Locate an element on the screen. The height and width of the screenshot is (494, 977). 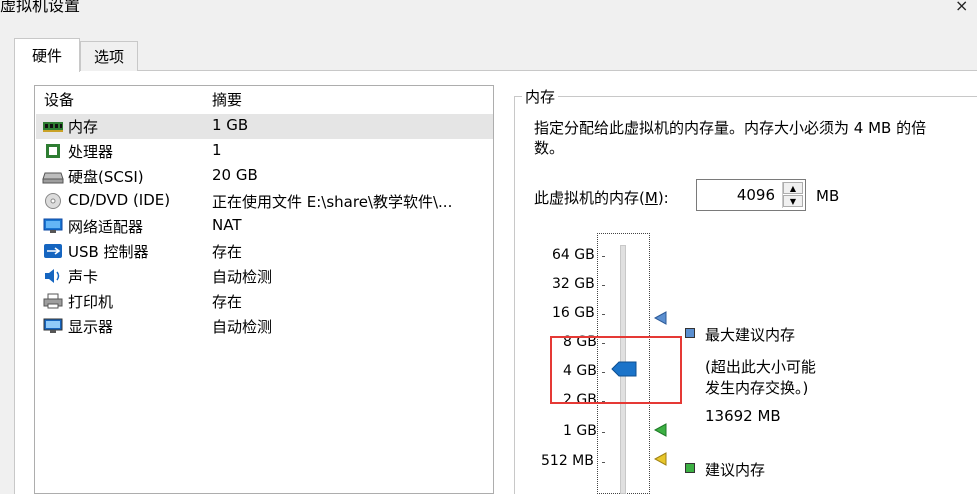
device-row-sound-card: 声卡 自动检测 is located at coordinates (264, 276).